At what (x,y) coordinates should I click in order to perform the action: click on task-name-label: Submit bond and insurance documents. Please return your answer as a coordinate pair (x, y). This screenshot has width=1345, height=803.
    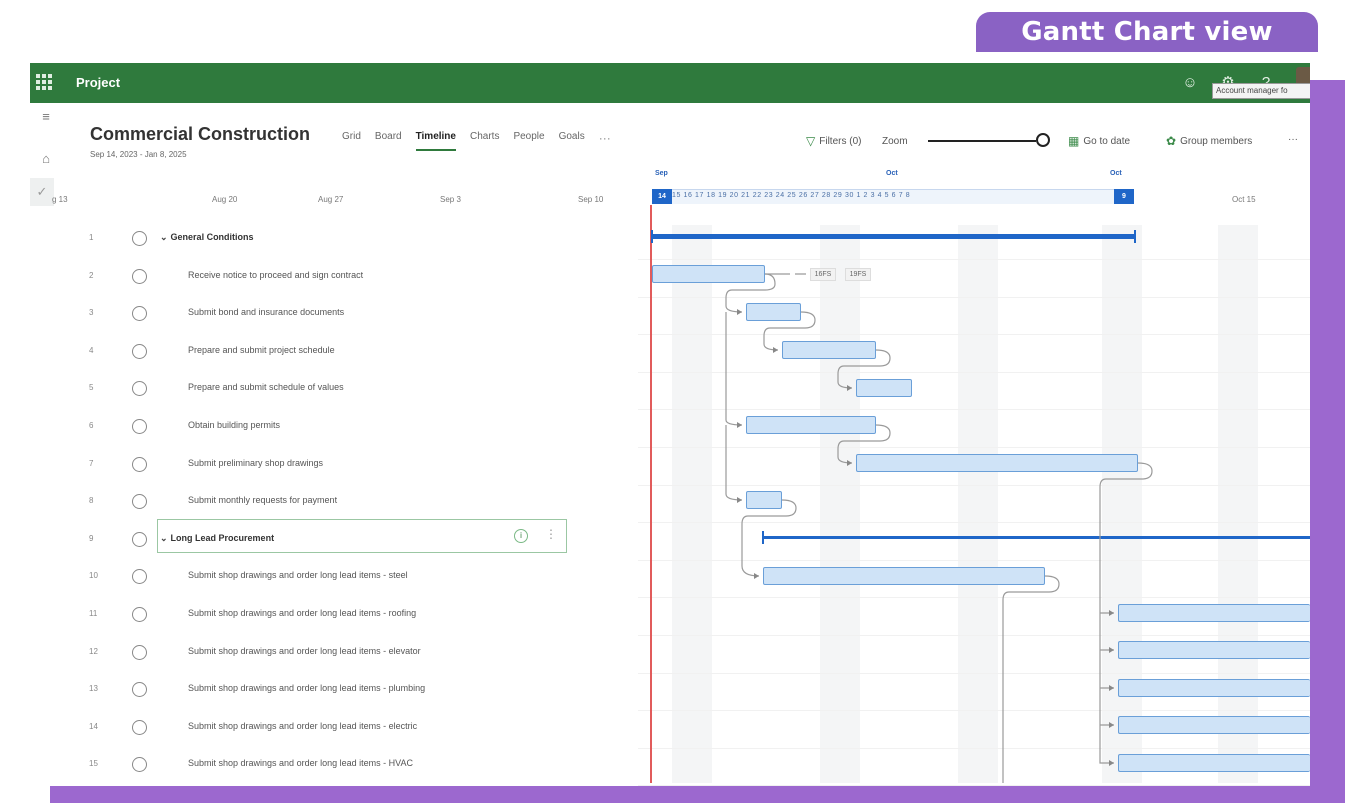
    Looking at the image, I should click on (266, 312).